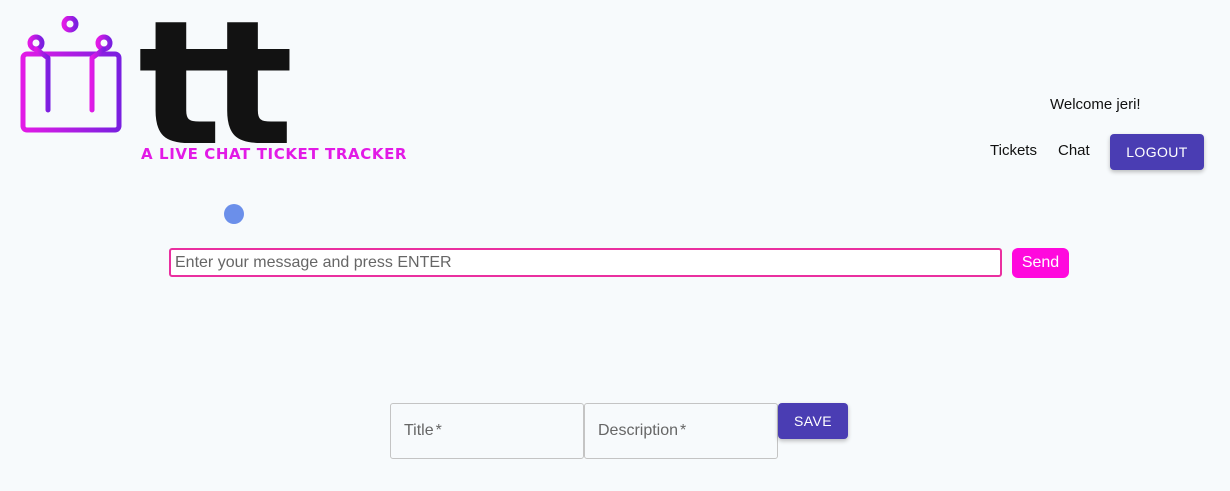  What do you see at coordinates (487, 431) in the screenshot?
I see `title-field: Title *` at bounding box center [487, 431].